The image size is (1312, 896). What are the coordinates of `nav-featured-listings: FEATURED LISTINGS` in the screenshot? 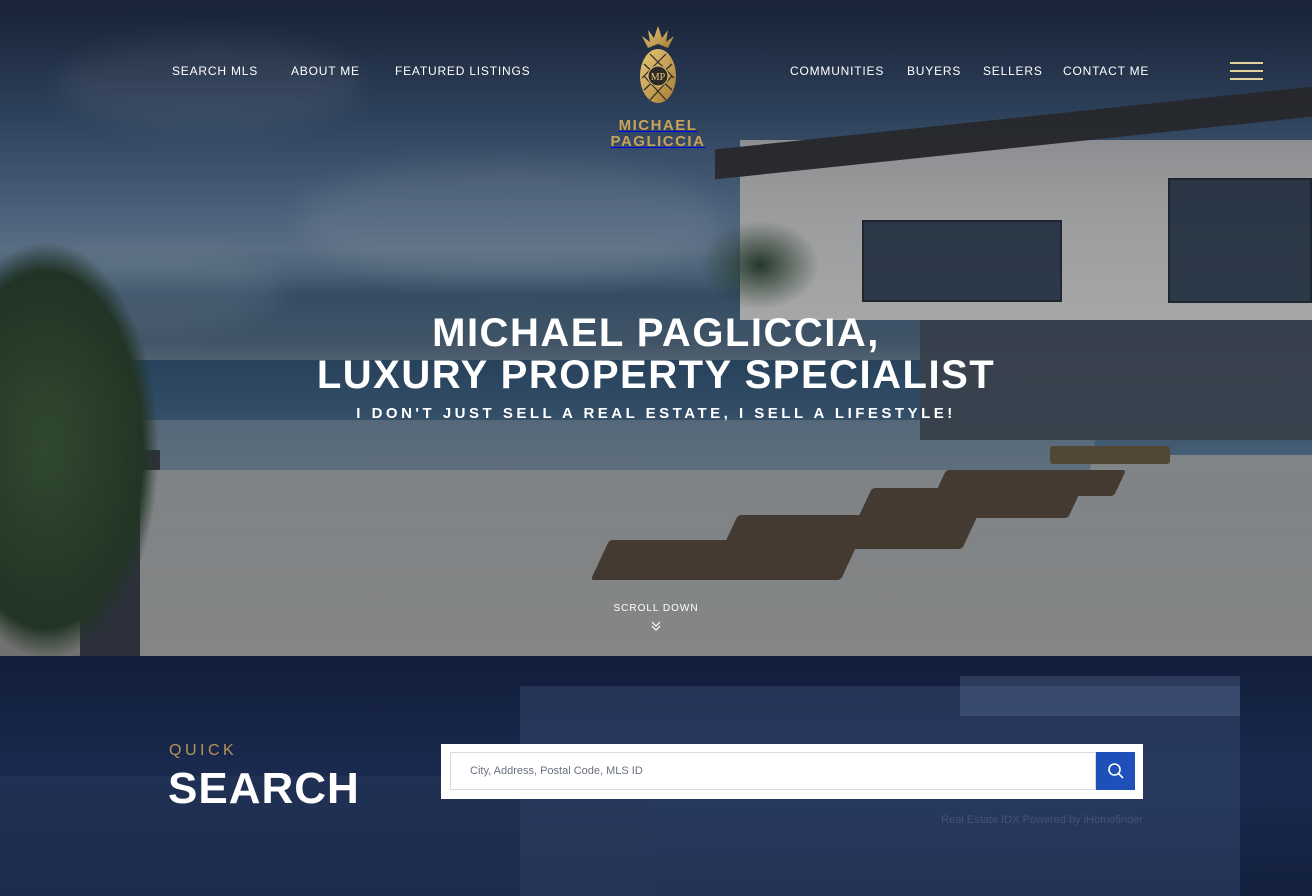 It's located at (462, 71).